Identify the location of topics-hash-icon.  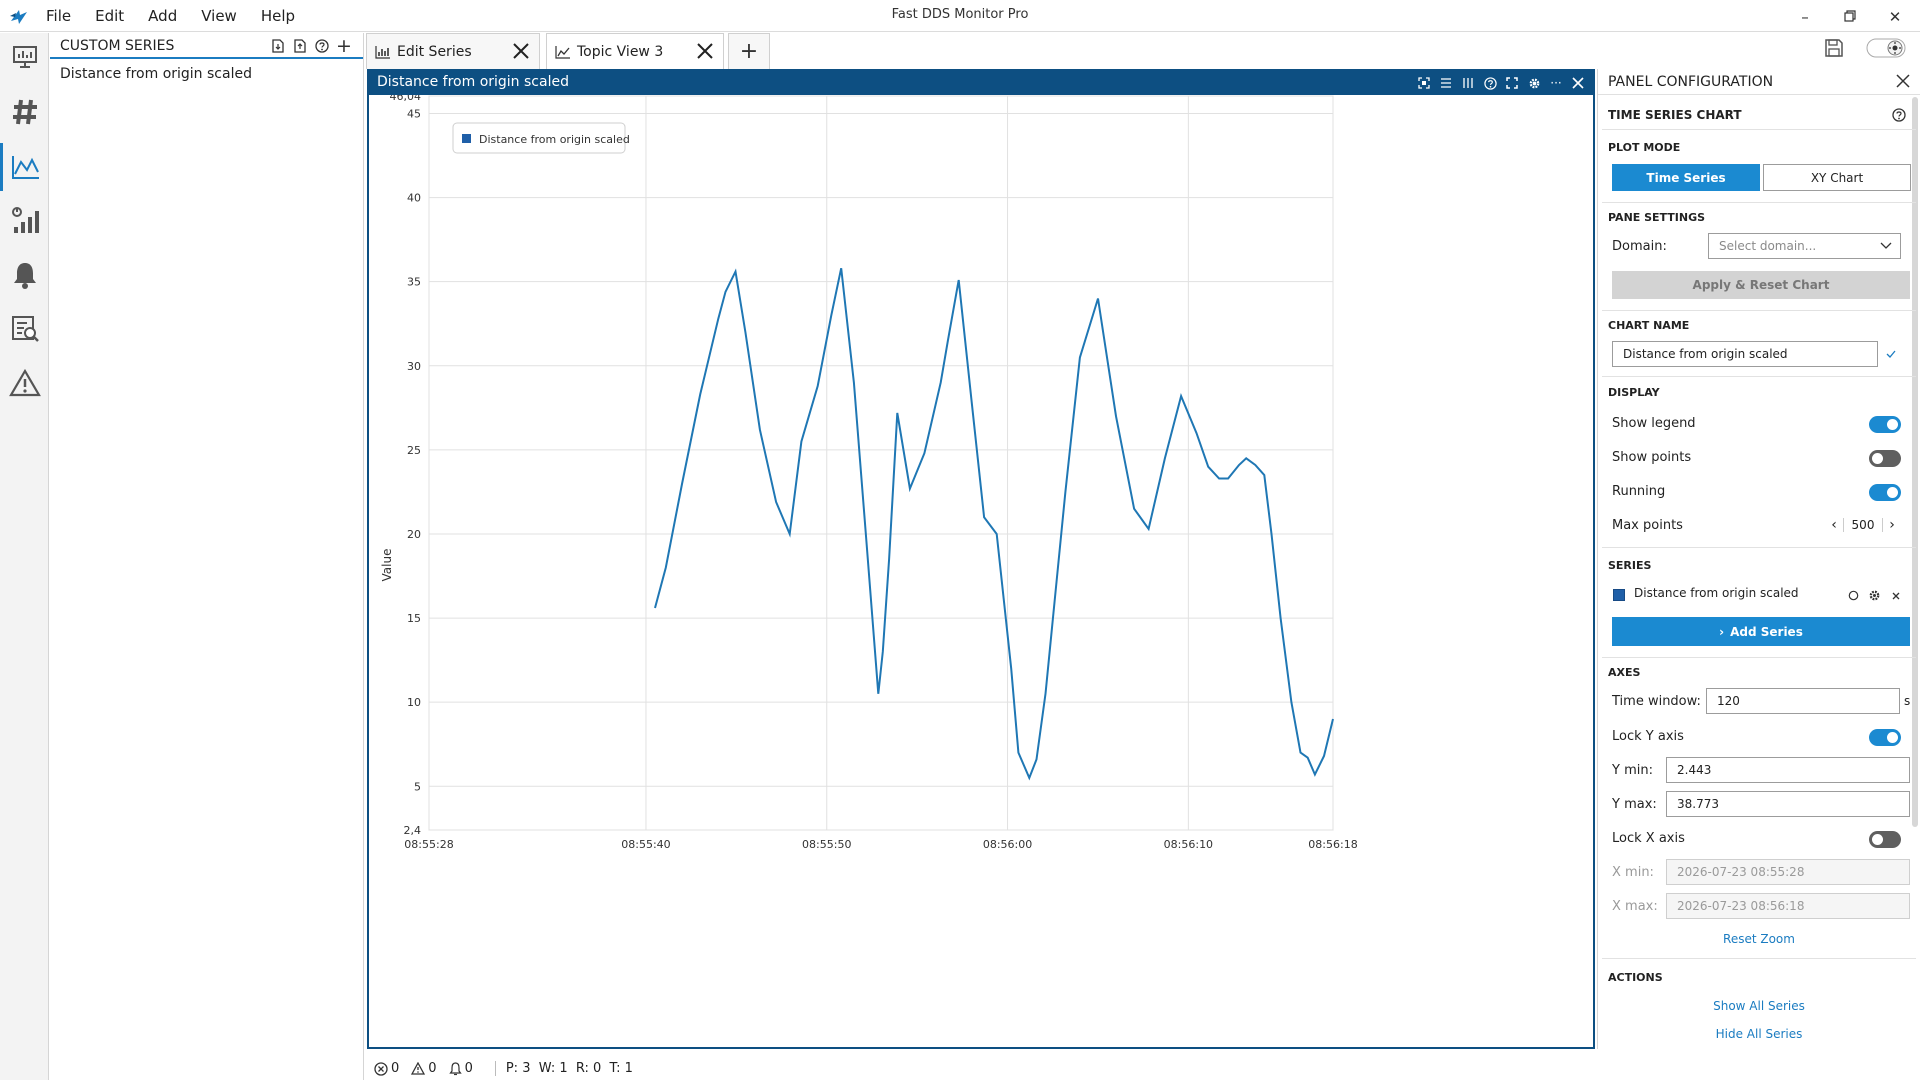
(24, 112).